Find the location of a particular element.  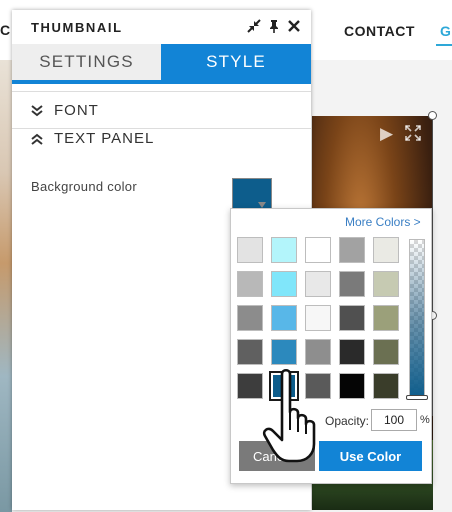

nav-item-contact: CONTACT is located at coordinates (379, 31).